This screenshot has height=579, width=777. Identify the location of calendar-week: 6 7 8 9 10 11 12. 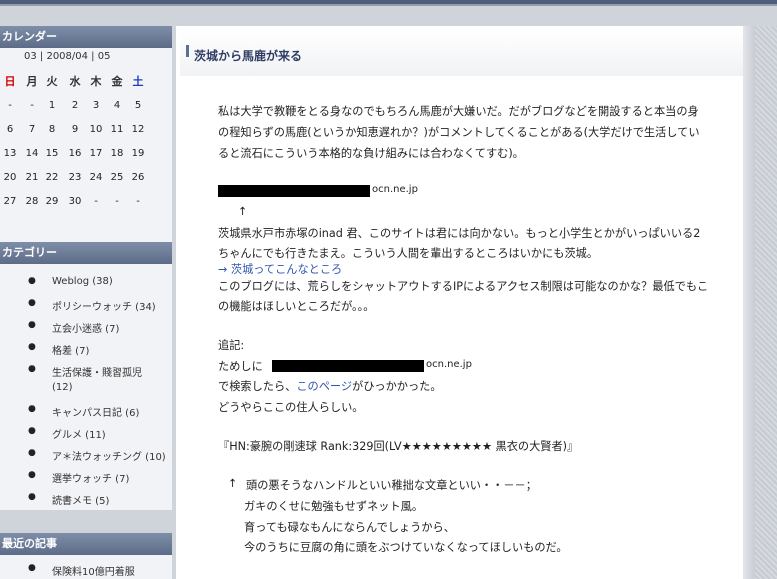
(86, 130).